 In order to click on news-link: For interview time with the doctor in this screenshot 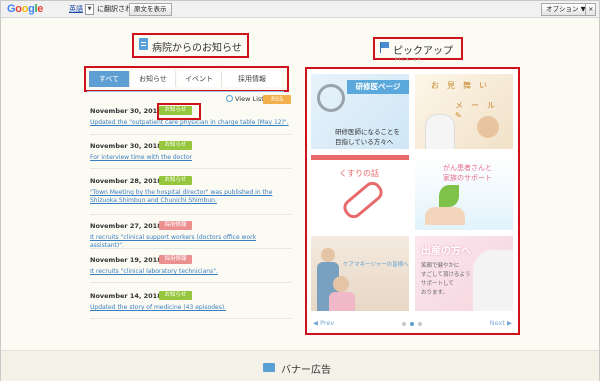, I will do `click(190, 158)`.